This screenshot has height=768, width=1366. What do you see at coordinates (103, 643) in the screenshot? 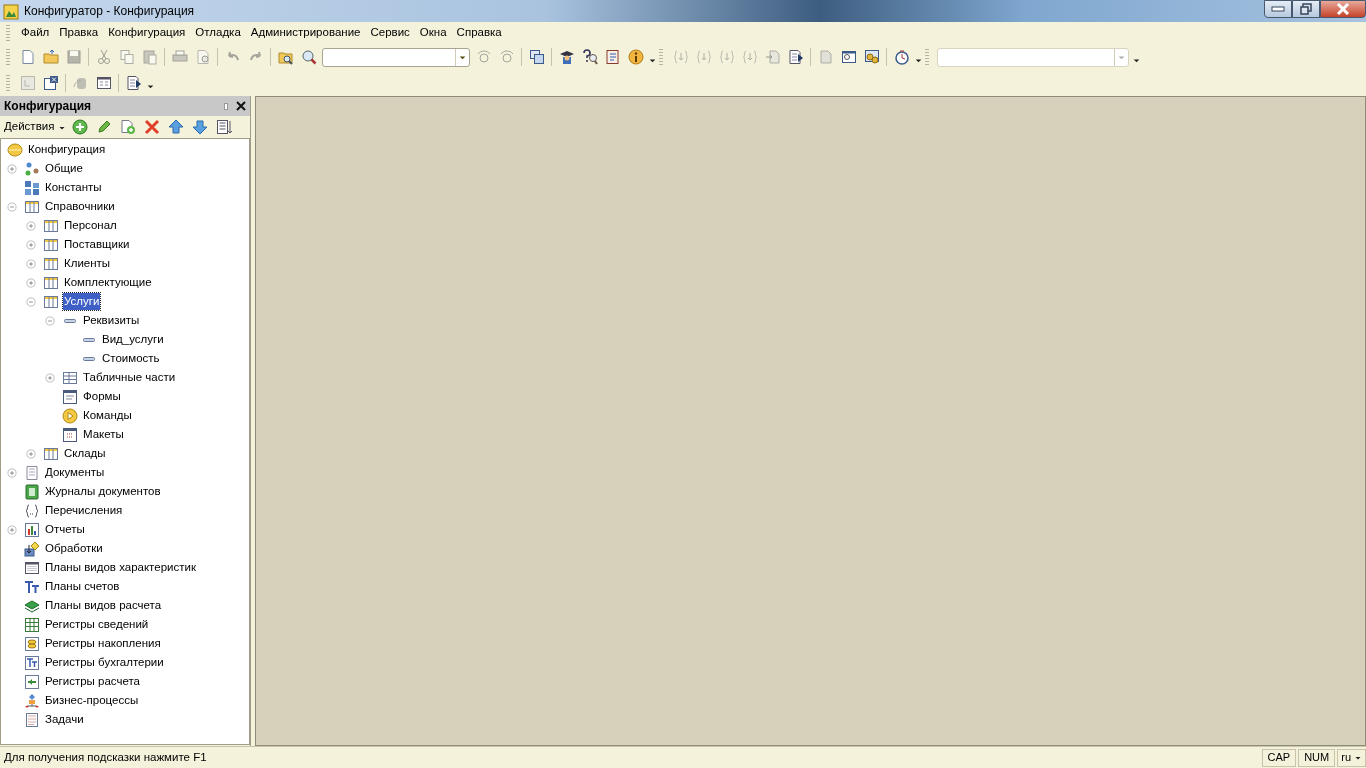
I see `tree-item: Регистры накопления` at bounding box center [103, 643].